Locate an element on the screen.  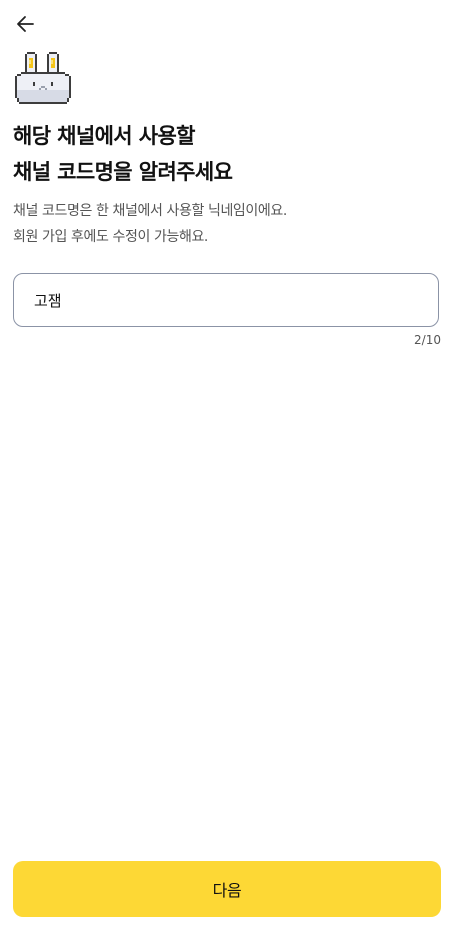
next-button: 다음 is located at coordinates (227, 889).